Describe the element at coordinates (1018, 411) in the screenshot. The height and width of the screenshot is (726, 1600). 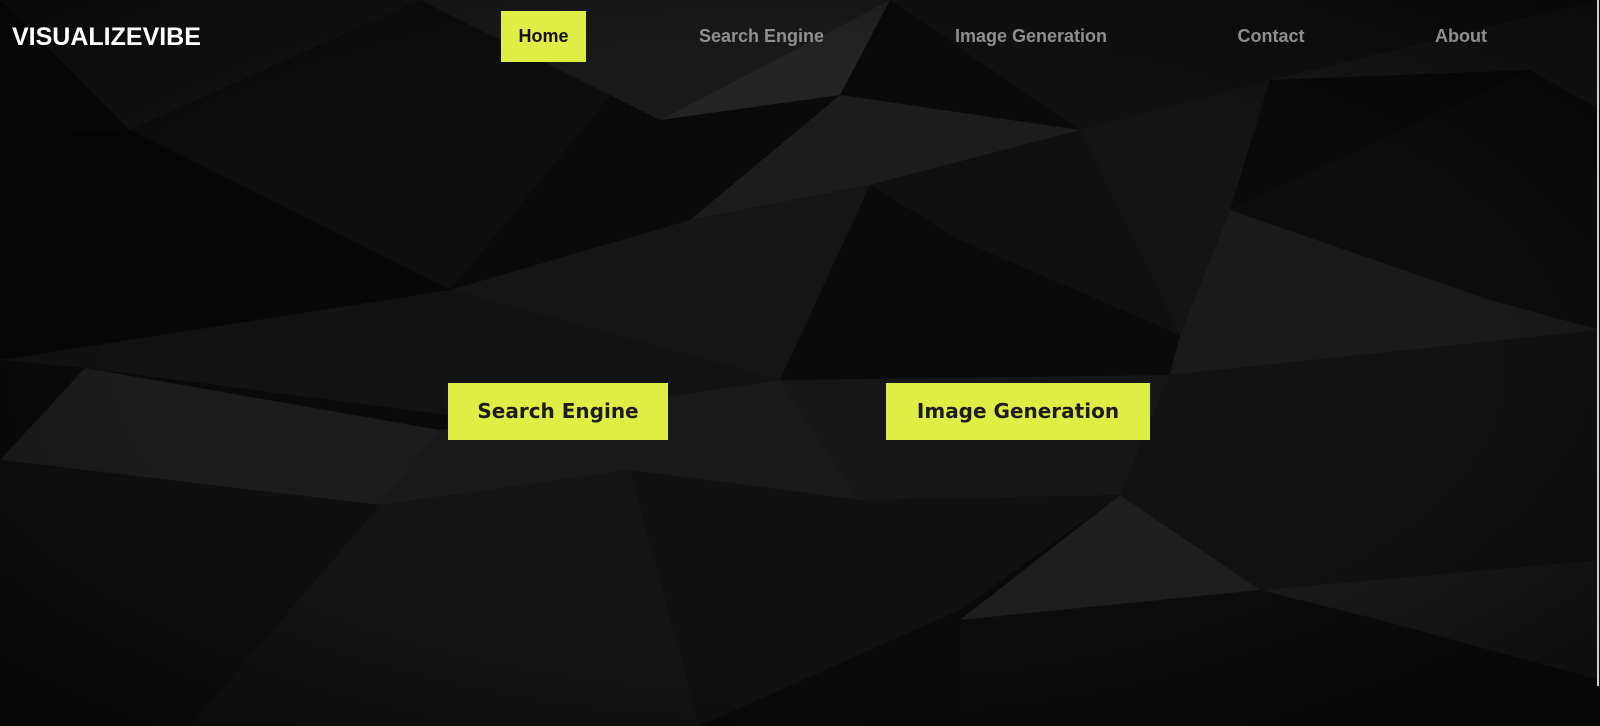
I see `image-generation-button: Image Generation` at that location.